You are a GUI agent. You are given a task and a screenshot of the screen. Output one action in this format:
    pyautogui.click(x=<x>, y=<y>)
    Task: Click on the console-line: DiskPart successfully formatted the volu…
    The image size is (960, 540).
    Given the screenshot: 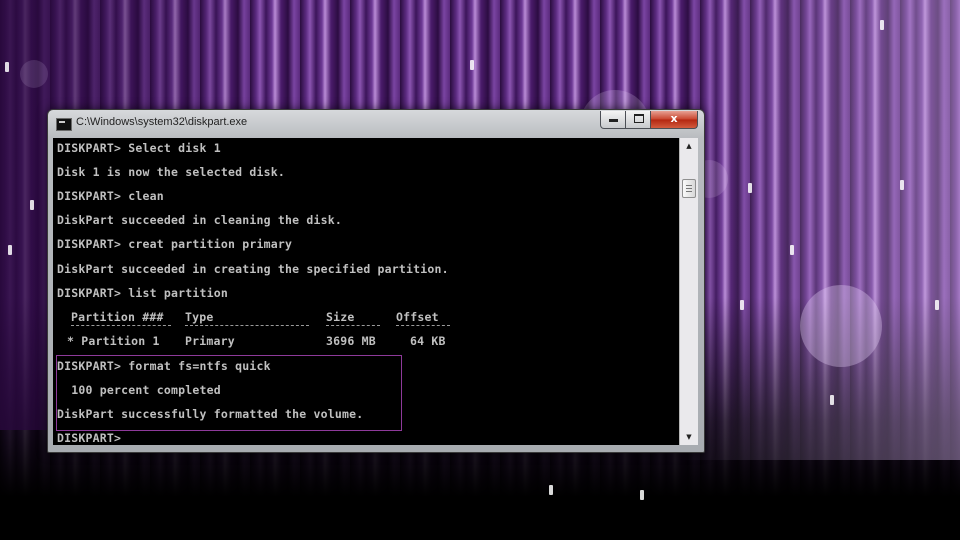 What is the action you would take?
    pyautogui.click(x=210, y=414)
    